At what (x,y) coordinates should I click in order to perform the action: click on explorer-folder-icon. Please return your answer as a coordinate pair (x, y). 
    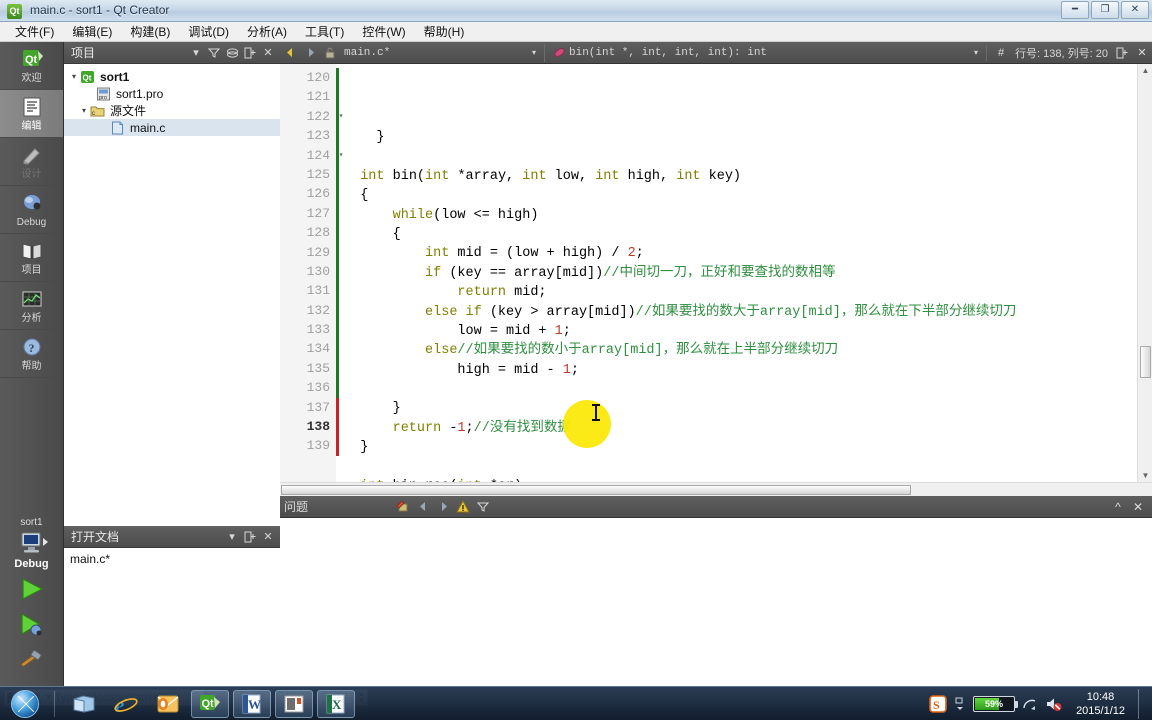
    Looking at the image, I should click on (84, 704).